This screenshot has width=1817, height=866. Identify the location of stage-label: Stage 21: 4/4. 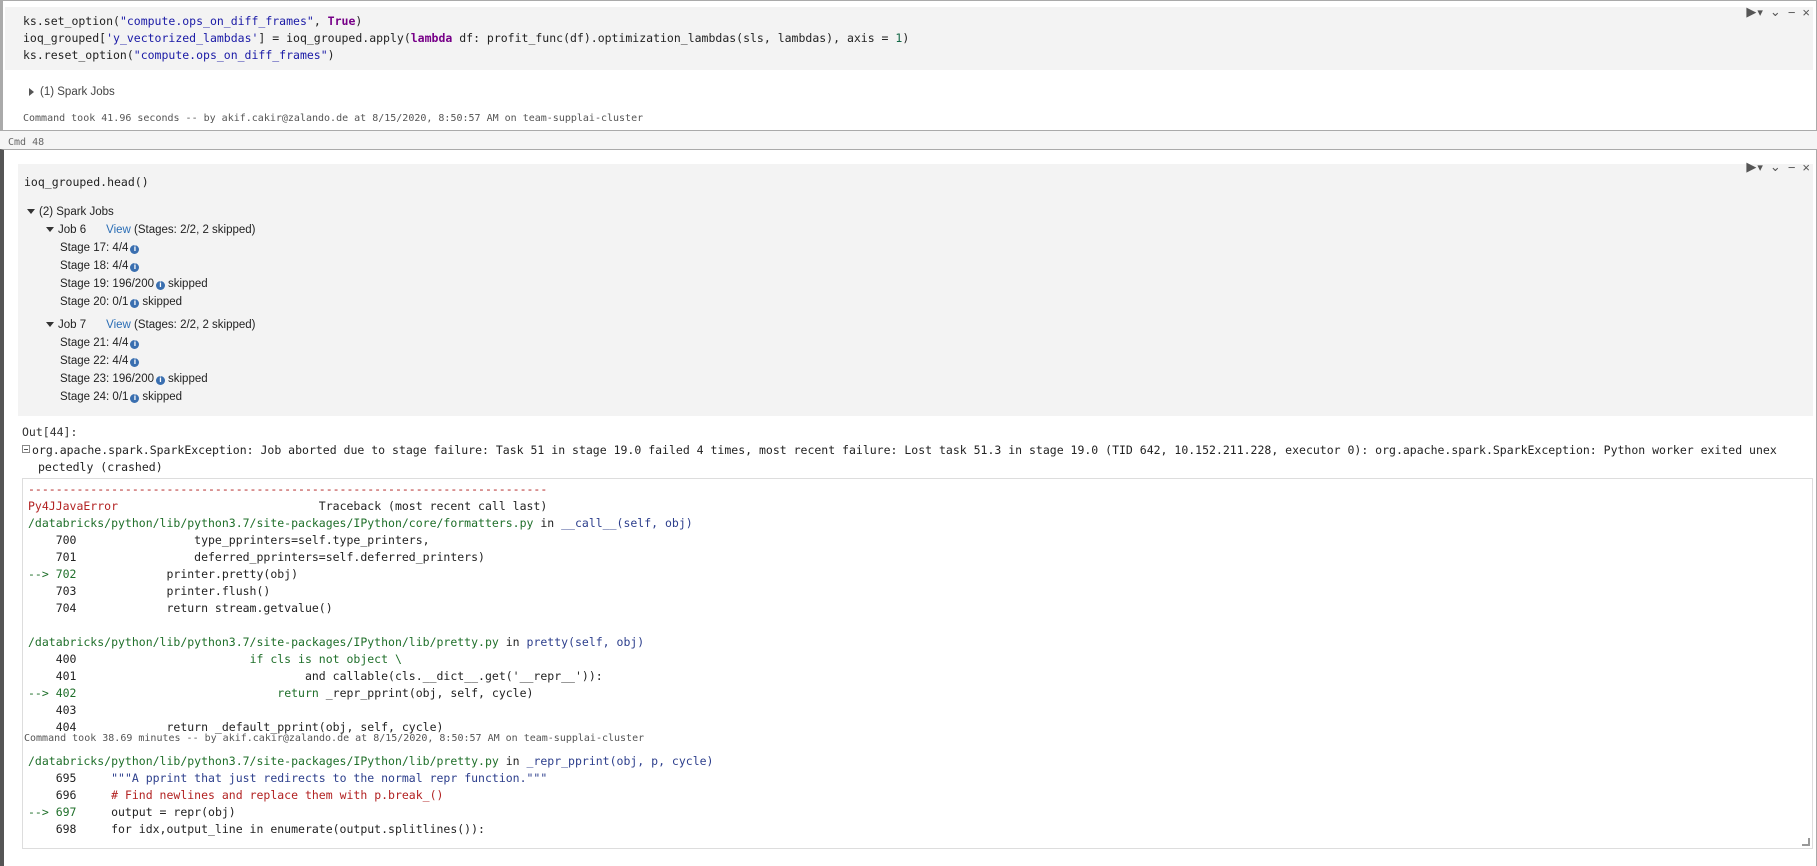
(94, 342).